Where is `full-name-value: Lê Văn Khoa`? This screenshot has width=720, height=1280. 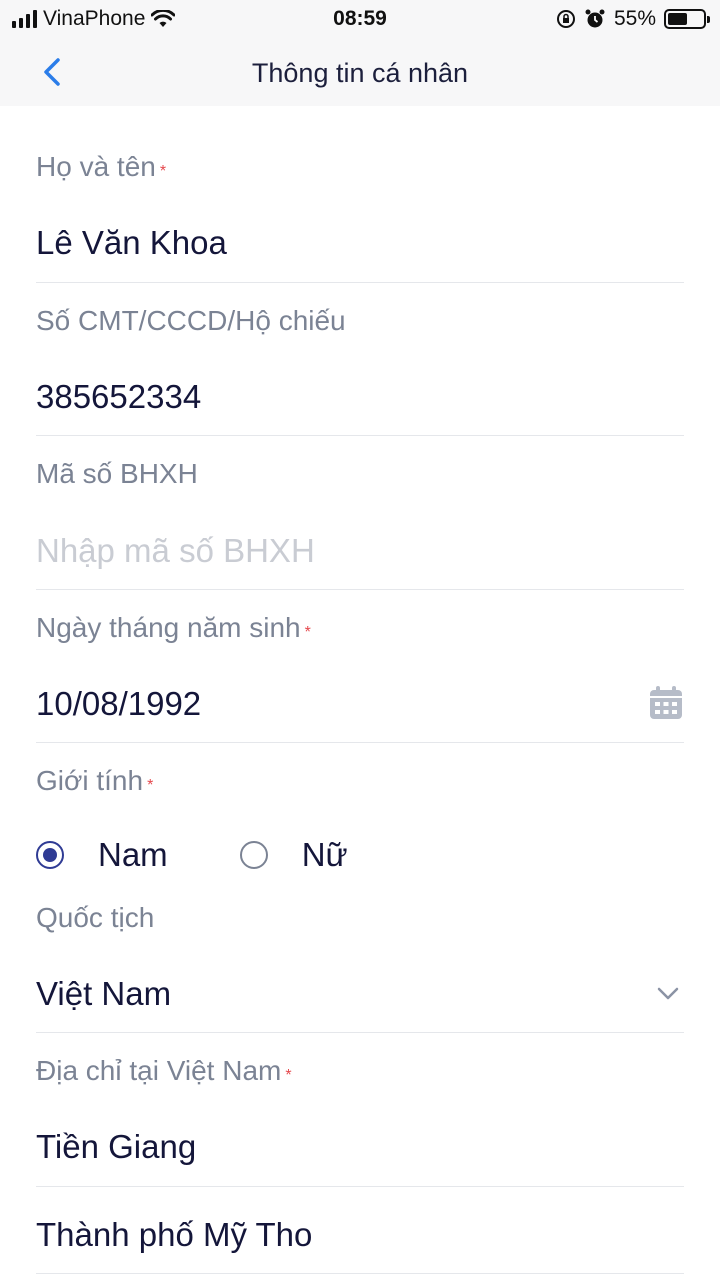 full-name-value: Lê Văn Khoa is located at coordinates (131, 242).